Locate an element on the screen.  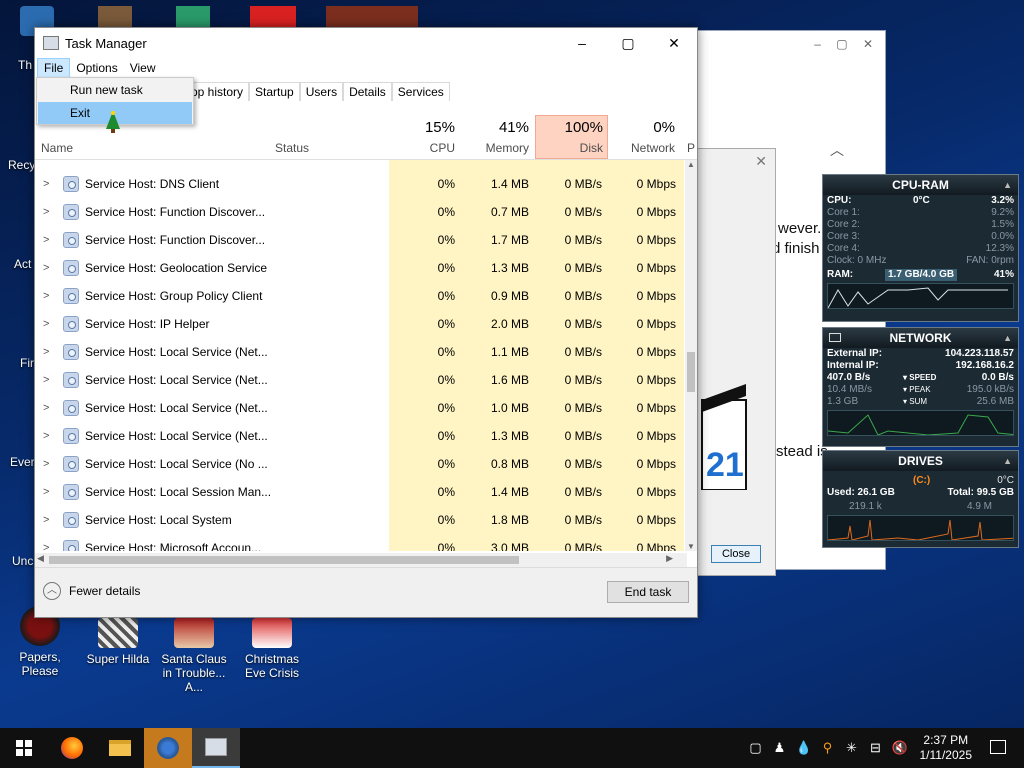
menu-item-run-new-task: Run new task is located at coordinates (115, 90).